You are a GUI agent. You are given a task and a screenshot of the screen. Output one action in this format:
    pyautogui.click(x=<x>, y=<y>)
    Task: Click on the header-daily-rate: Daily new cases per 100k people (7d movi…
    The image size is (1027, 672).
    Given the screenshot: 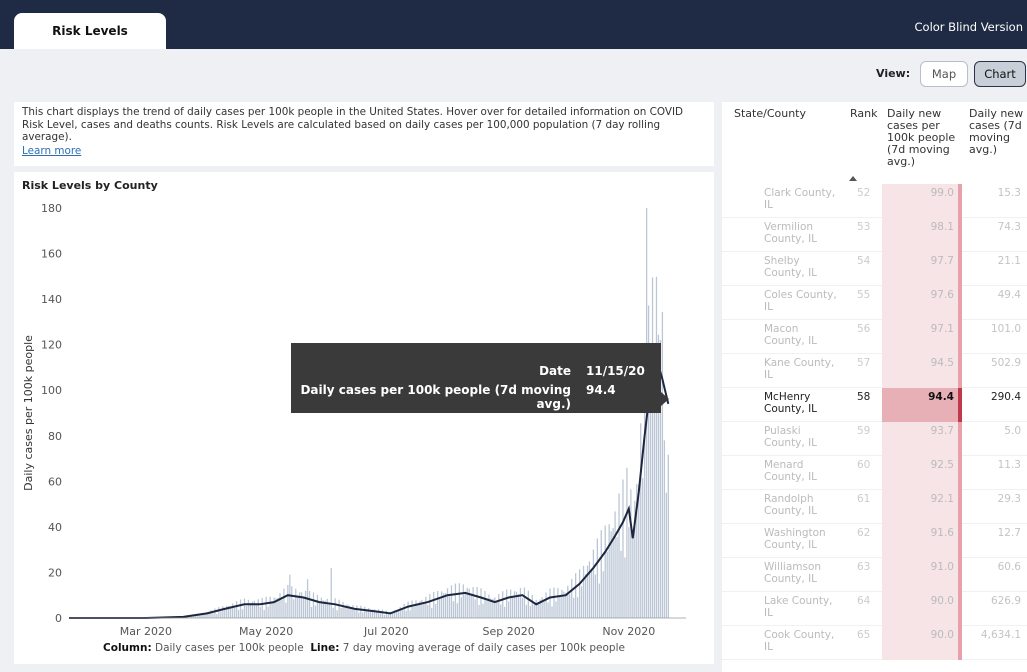 What is the action you would take?
    pyautogui.click(x=924, y=138)
    